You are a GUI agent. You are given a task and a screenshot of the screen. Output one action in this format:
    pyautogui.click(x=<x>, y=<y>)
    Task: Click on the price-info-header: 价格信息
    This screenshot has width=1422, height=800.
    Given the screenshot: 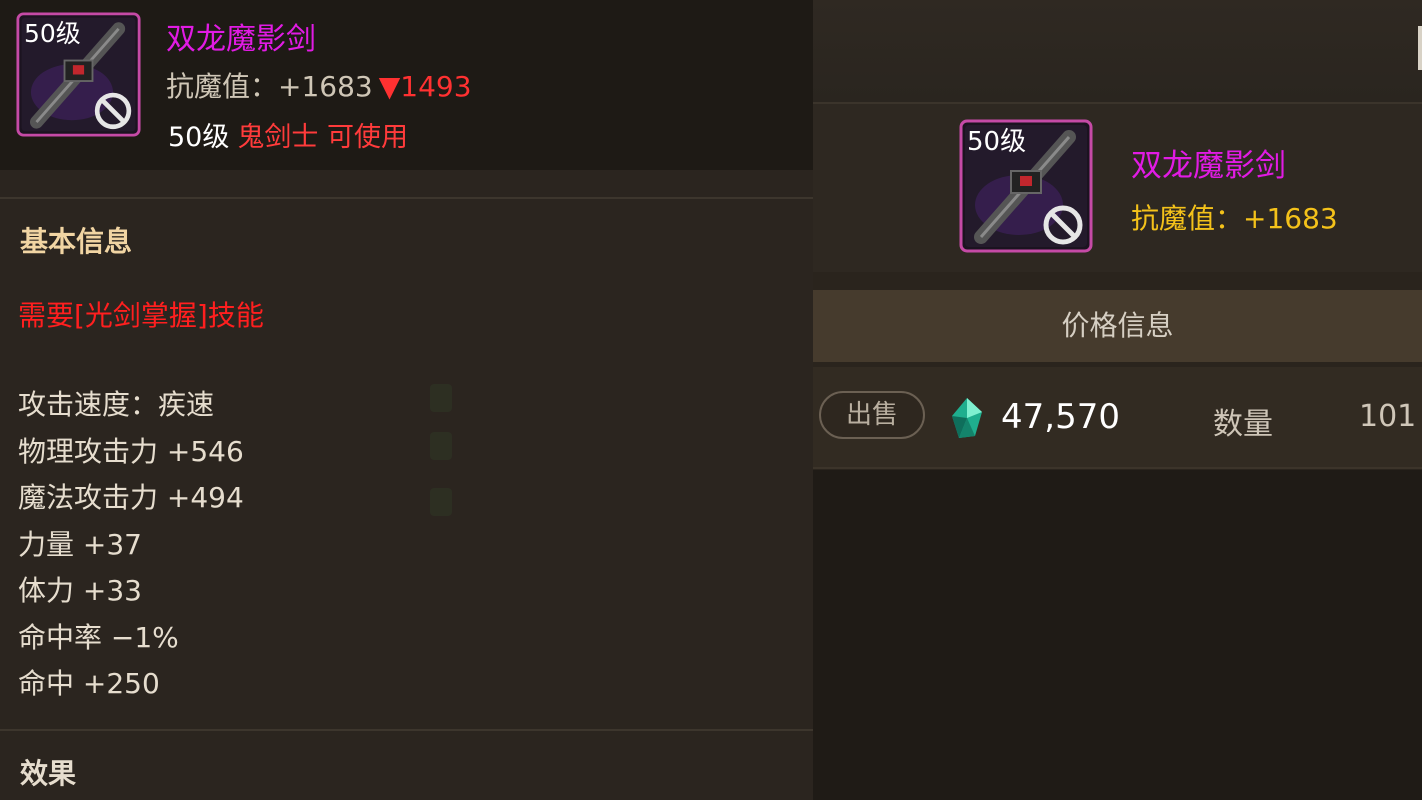 What is the action you would take?
    pyautogui.click(x=1117, y=326)
    